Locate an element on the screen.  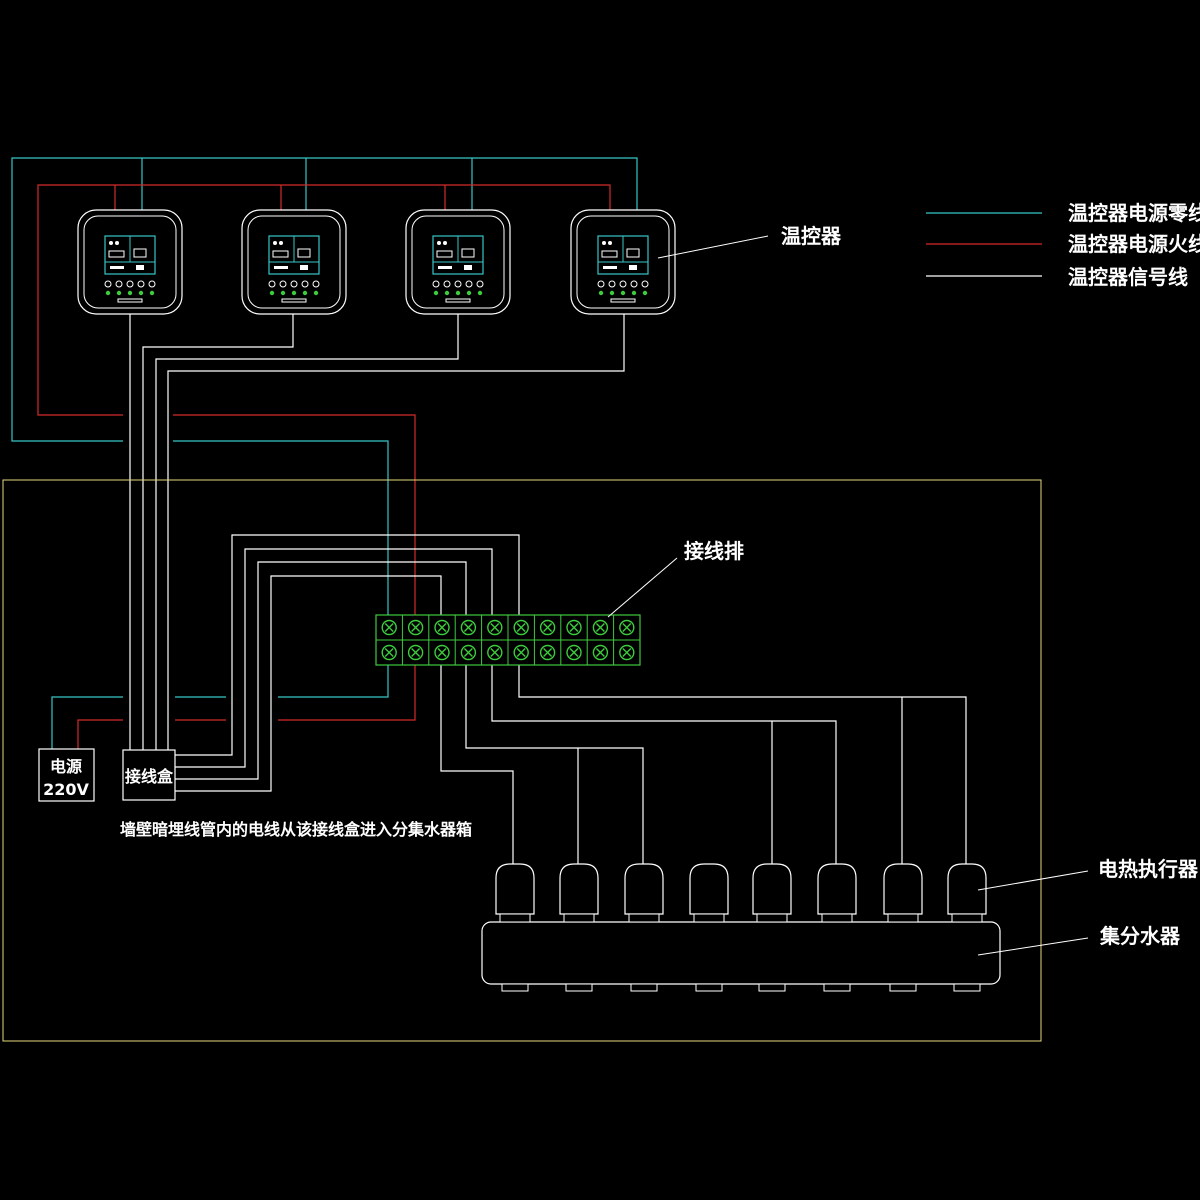
legend-neutral-label: 温控器电源零线 is located at coordinates (1134, 213).